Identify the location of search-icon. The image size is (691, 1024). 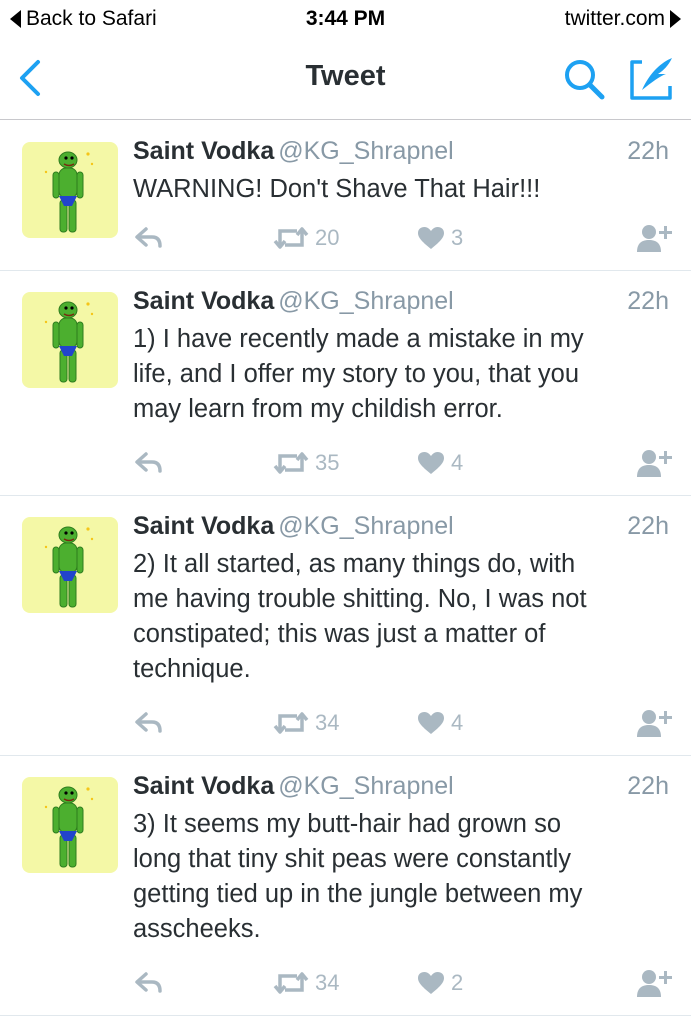
(585, 80).